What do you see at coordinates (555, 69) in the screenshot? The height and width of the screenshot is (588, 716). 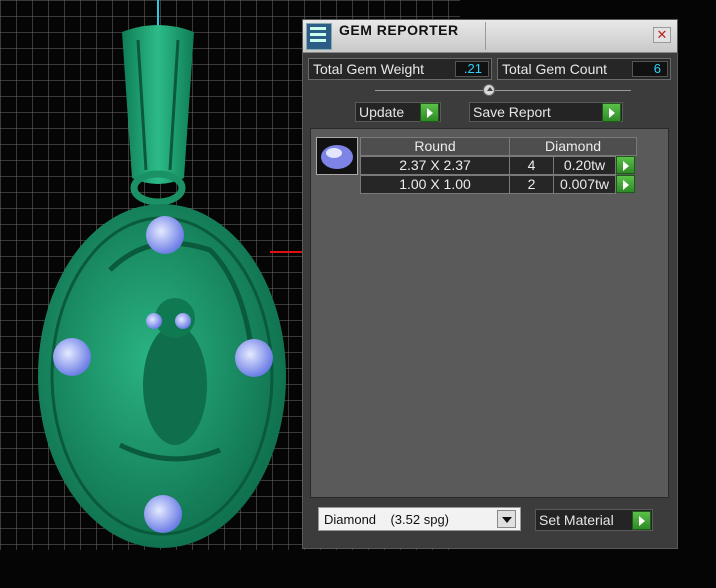 I see `total-gem-count-label: Total Gem Count` at bounding box center [555, 69].